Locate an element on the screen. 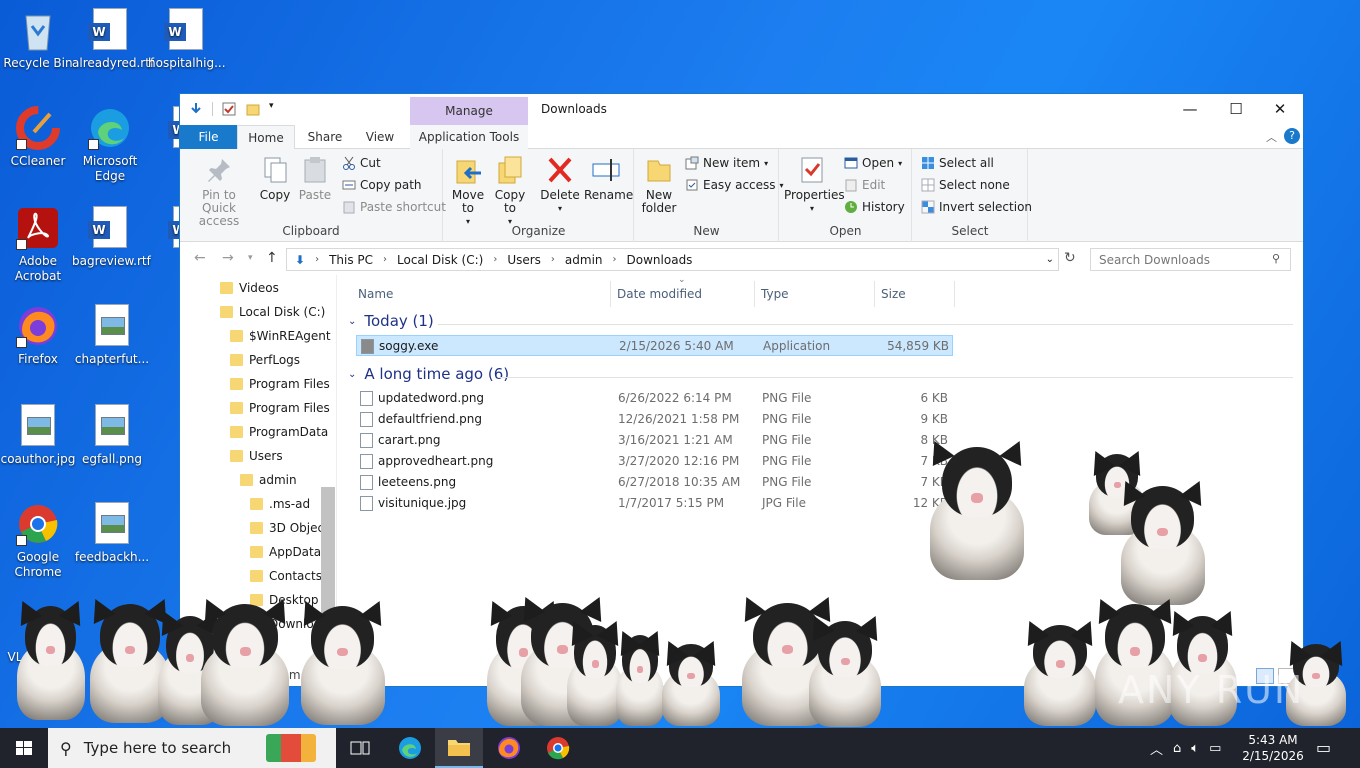  nav-item: admin is located at coordinates (268, 480).